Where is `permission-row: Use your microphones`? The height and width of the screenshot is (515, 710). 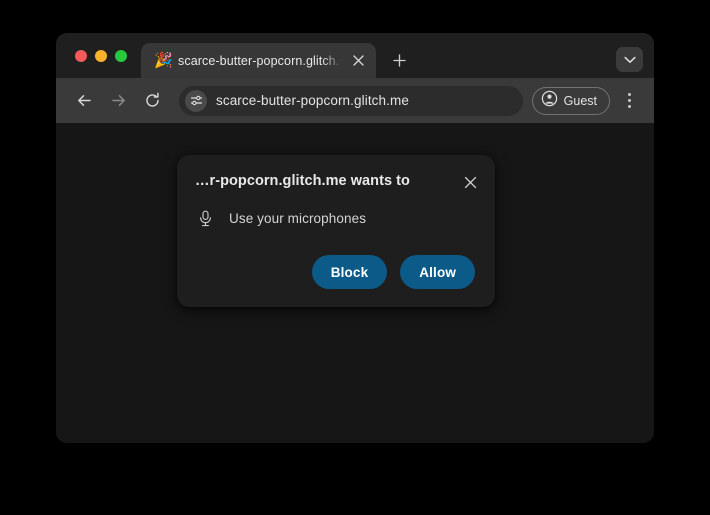
permission-row: Use your microphones is located at coordinates (336, 210).